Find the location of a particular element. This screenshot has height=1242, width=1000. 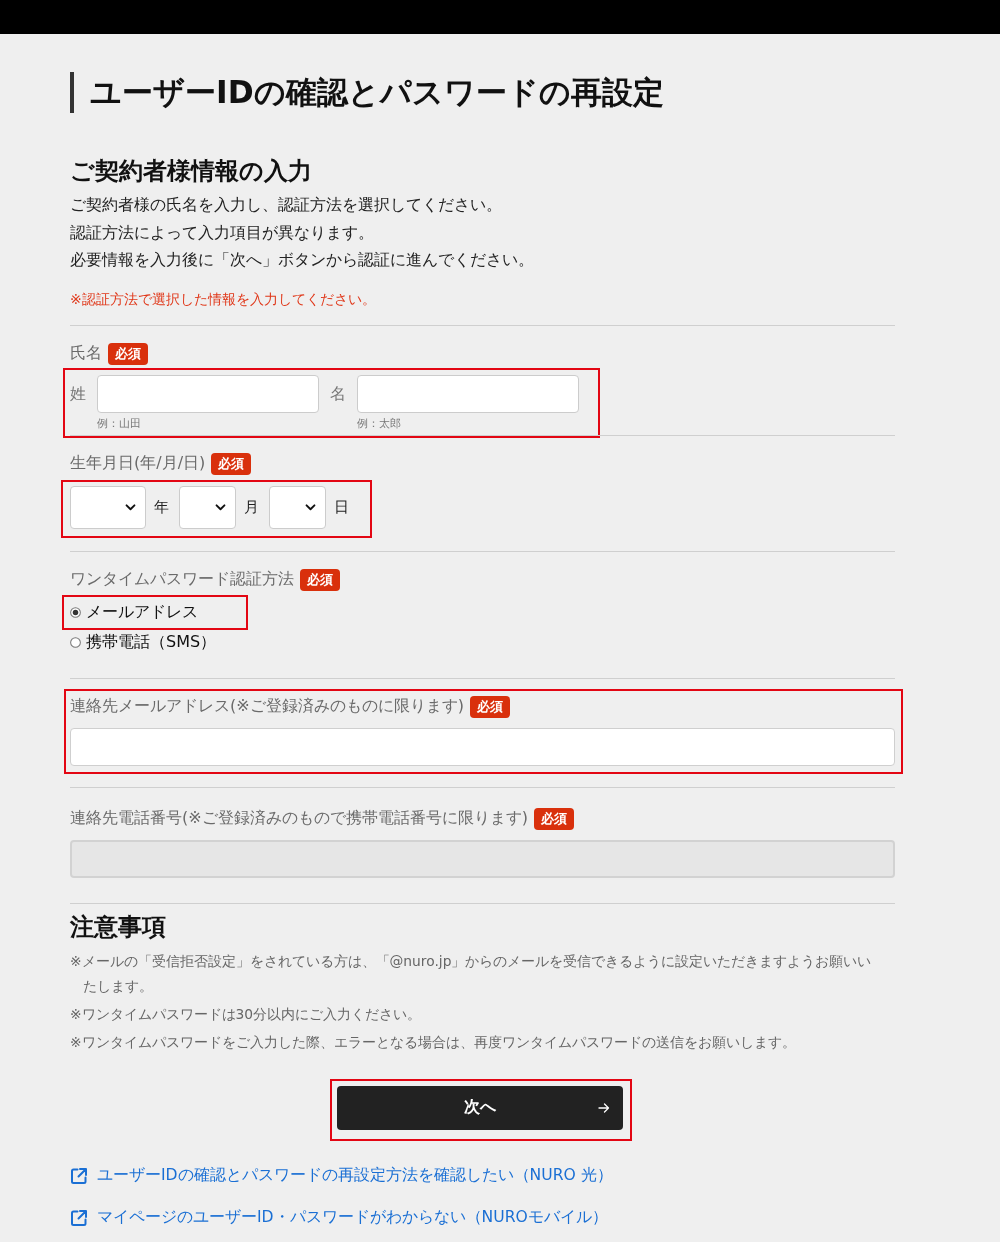

arrow-right-icon is located at coordinates (603, 1107).